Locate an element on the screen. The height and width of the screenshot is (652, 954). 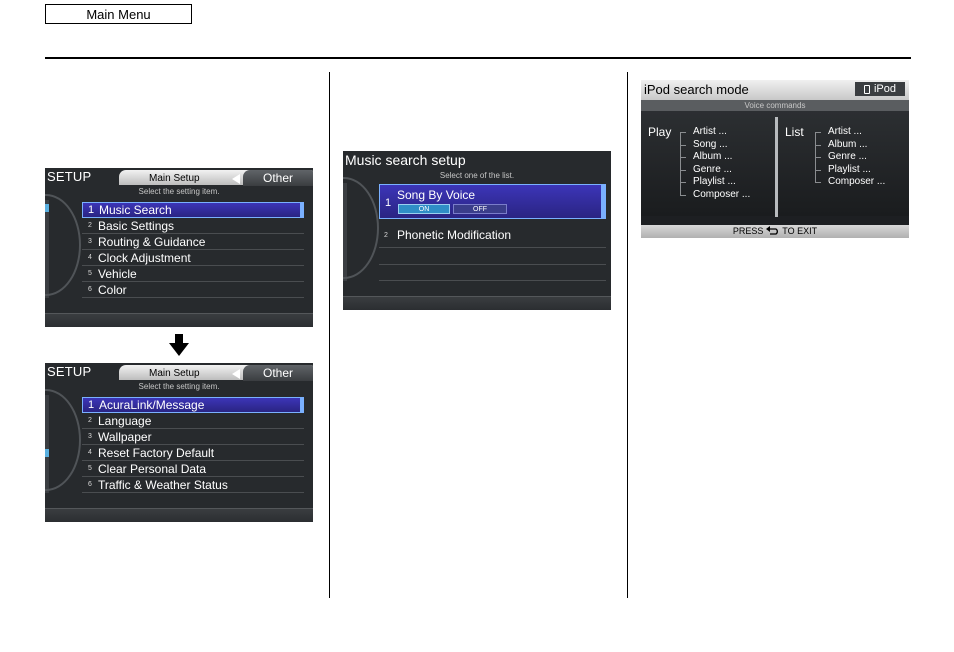
ipod-title: iPod search mode is located at coordinates (696, 89).